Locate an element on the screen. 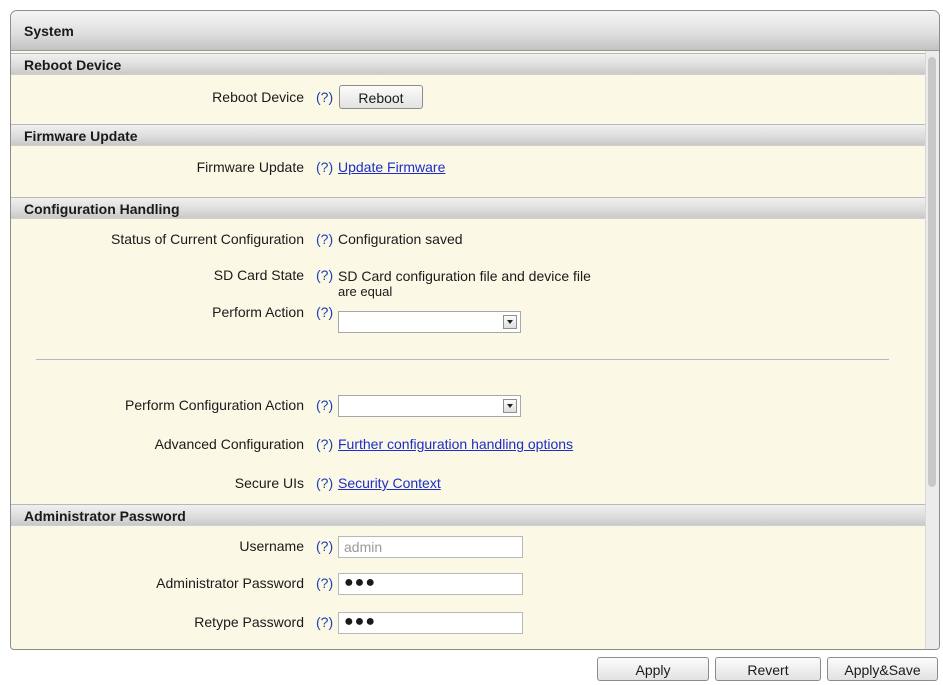  update-firmware-link-wrap: Update Firmware is located at coordinates (391, 167).